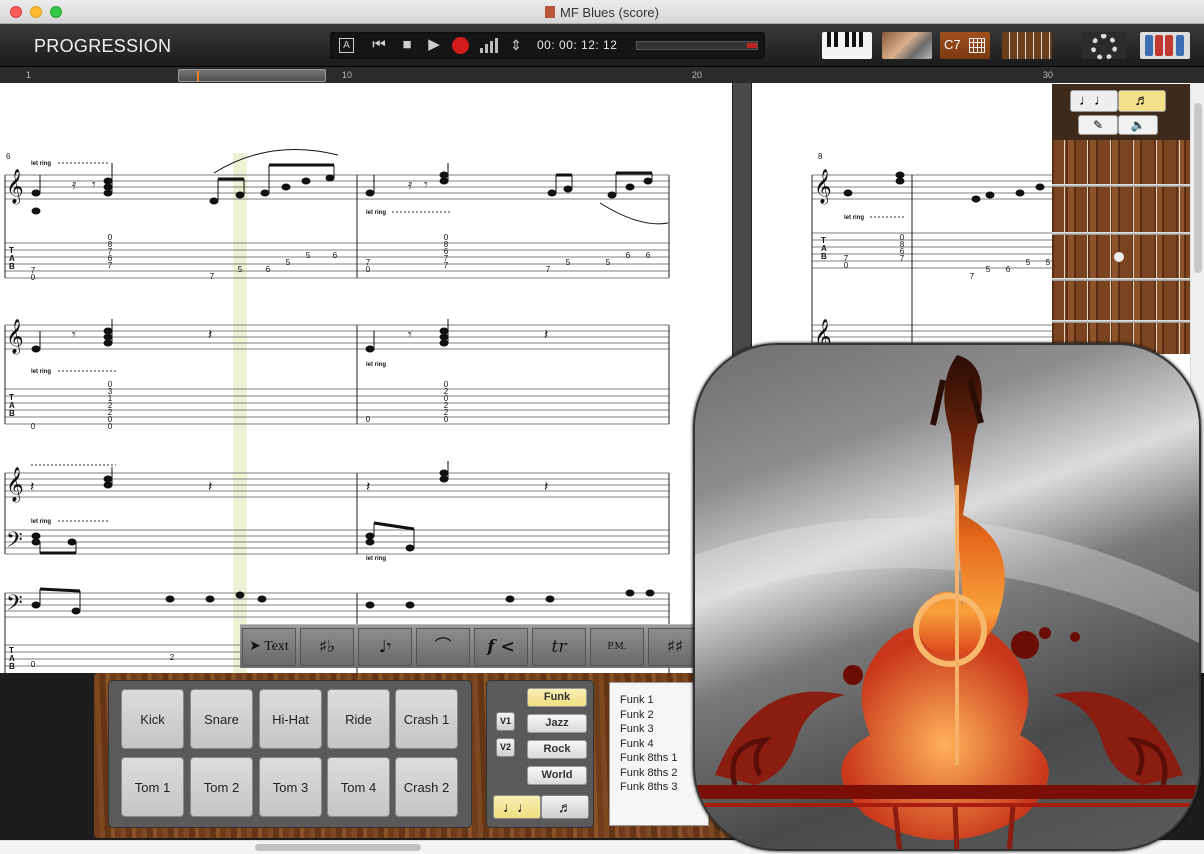 This screenshot has width=1204, height=854. I want to click on ruler-tick-label: 30, so click(1048, 75).